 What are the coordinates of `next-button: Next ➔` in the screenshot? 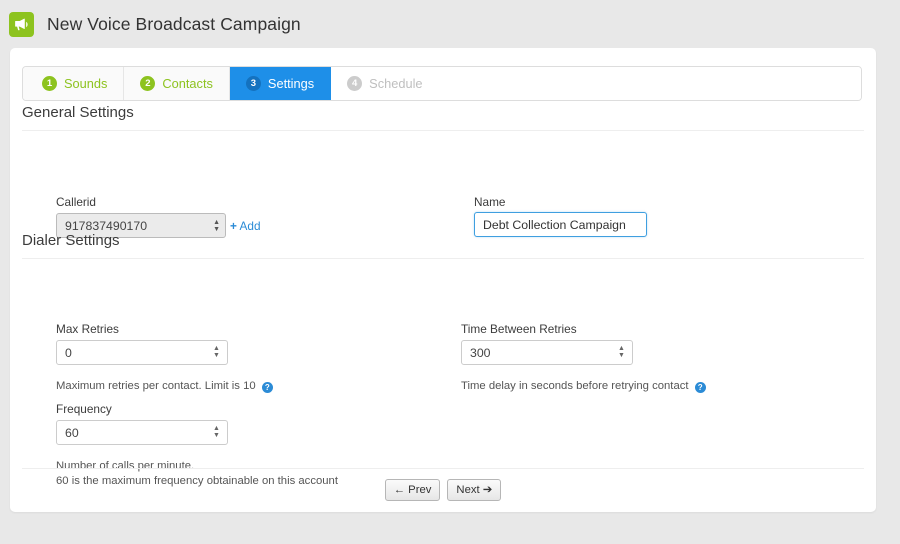 It's located at (474, 490).